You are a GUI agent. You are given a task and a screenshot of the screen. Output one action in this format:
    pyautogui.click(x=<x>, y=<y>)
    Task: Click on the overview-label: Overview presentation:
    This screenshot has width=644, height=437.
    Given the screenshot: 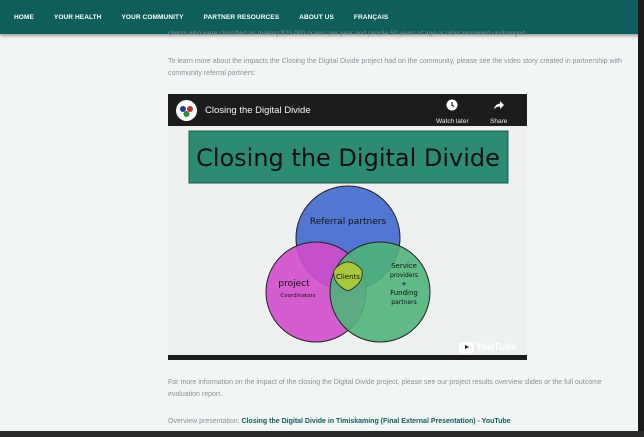 What is the action you would take?
    pyautogui.click(x=204, y=421)
    